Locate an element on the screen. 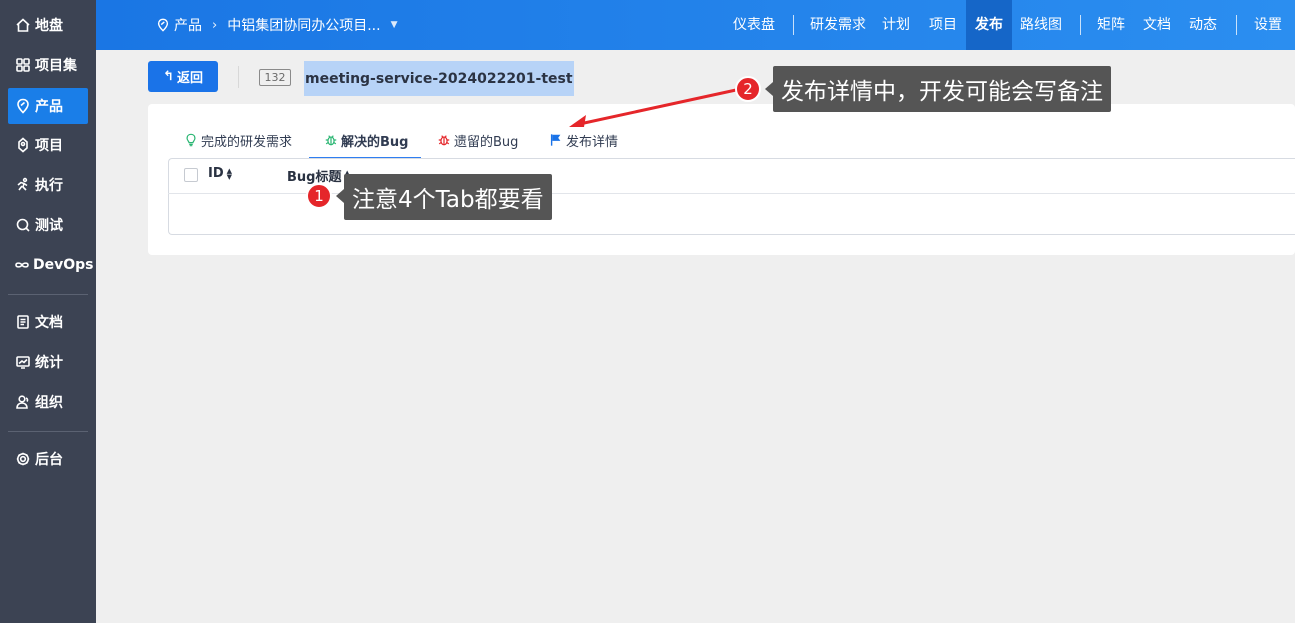  sidebar-item-label: 文档 is located at coordinates (49, 323).